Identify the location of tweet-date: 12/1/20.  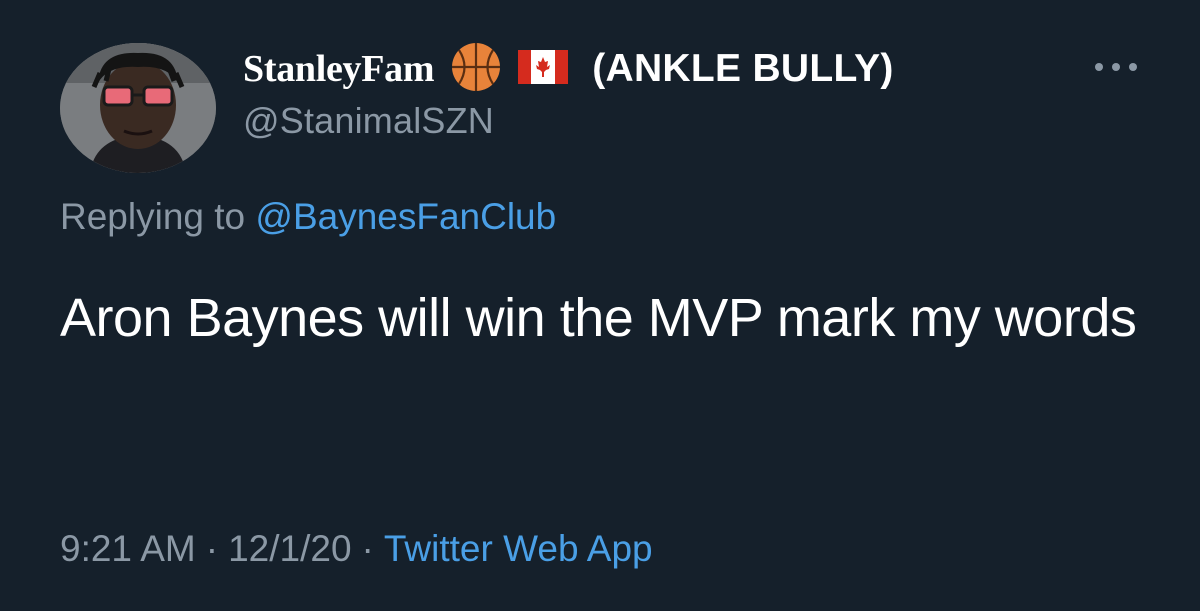
(289, 548).